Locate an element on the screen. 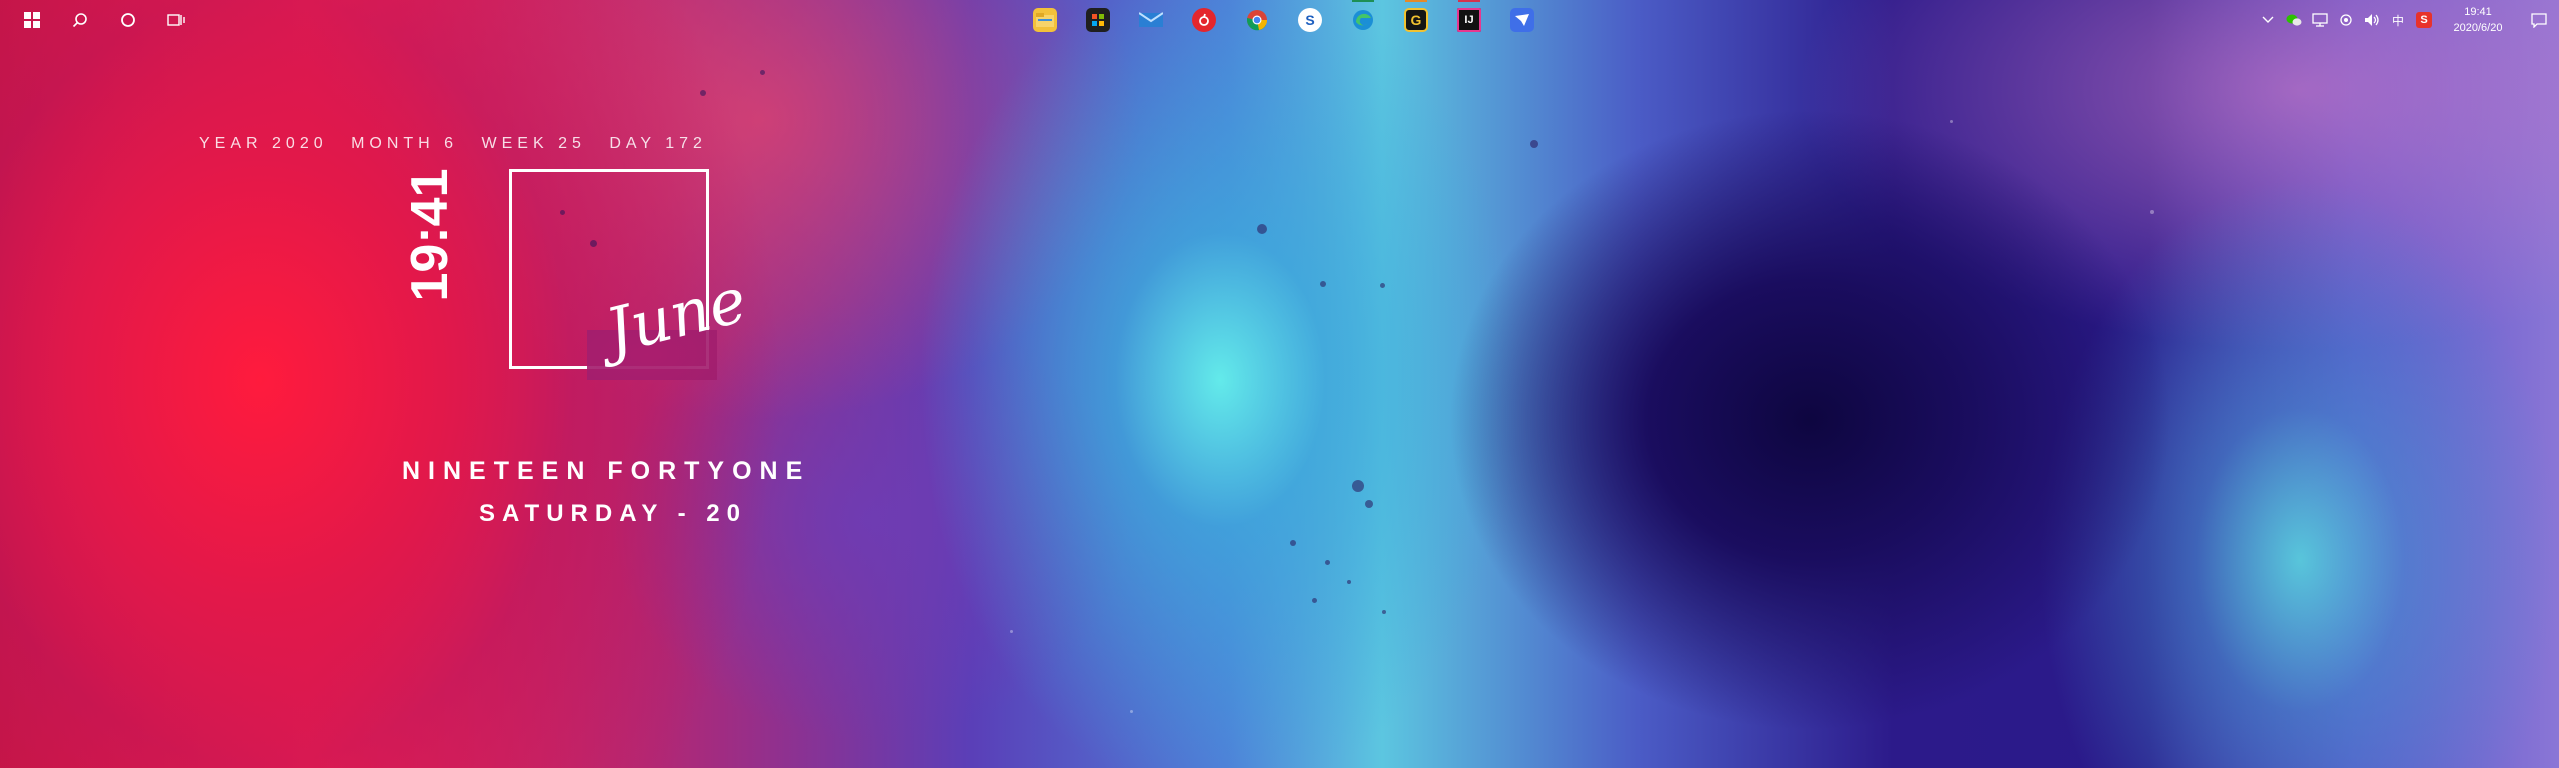  ime-tray: 中 is located at coordinates (2398, 20).